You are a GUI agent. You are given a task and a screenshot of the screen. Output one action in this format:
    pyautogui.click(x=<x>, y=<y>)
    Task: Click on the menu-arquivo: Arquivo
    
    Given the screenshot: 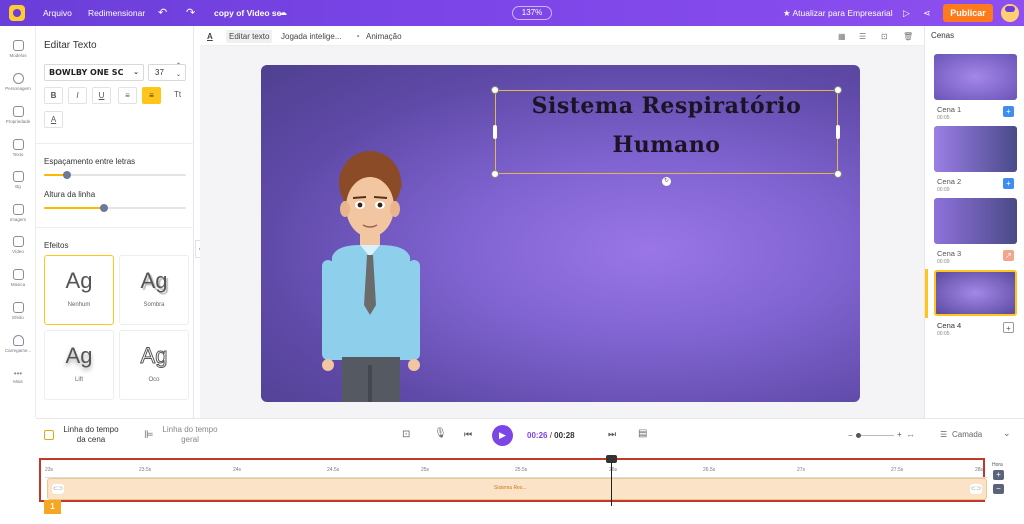 What is the action you would take?
    pyautogui.click(x=57, y=13)
    